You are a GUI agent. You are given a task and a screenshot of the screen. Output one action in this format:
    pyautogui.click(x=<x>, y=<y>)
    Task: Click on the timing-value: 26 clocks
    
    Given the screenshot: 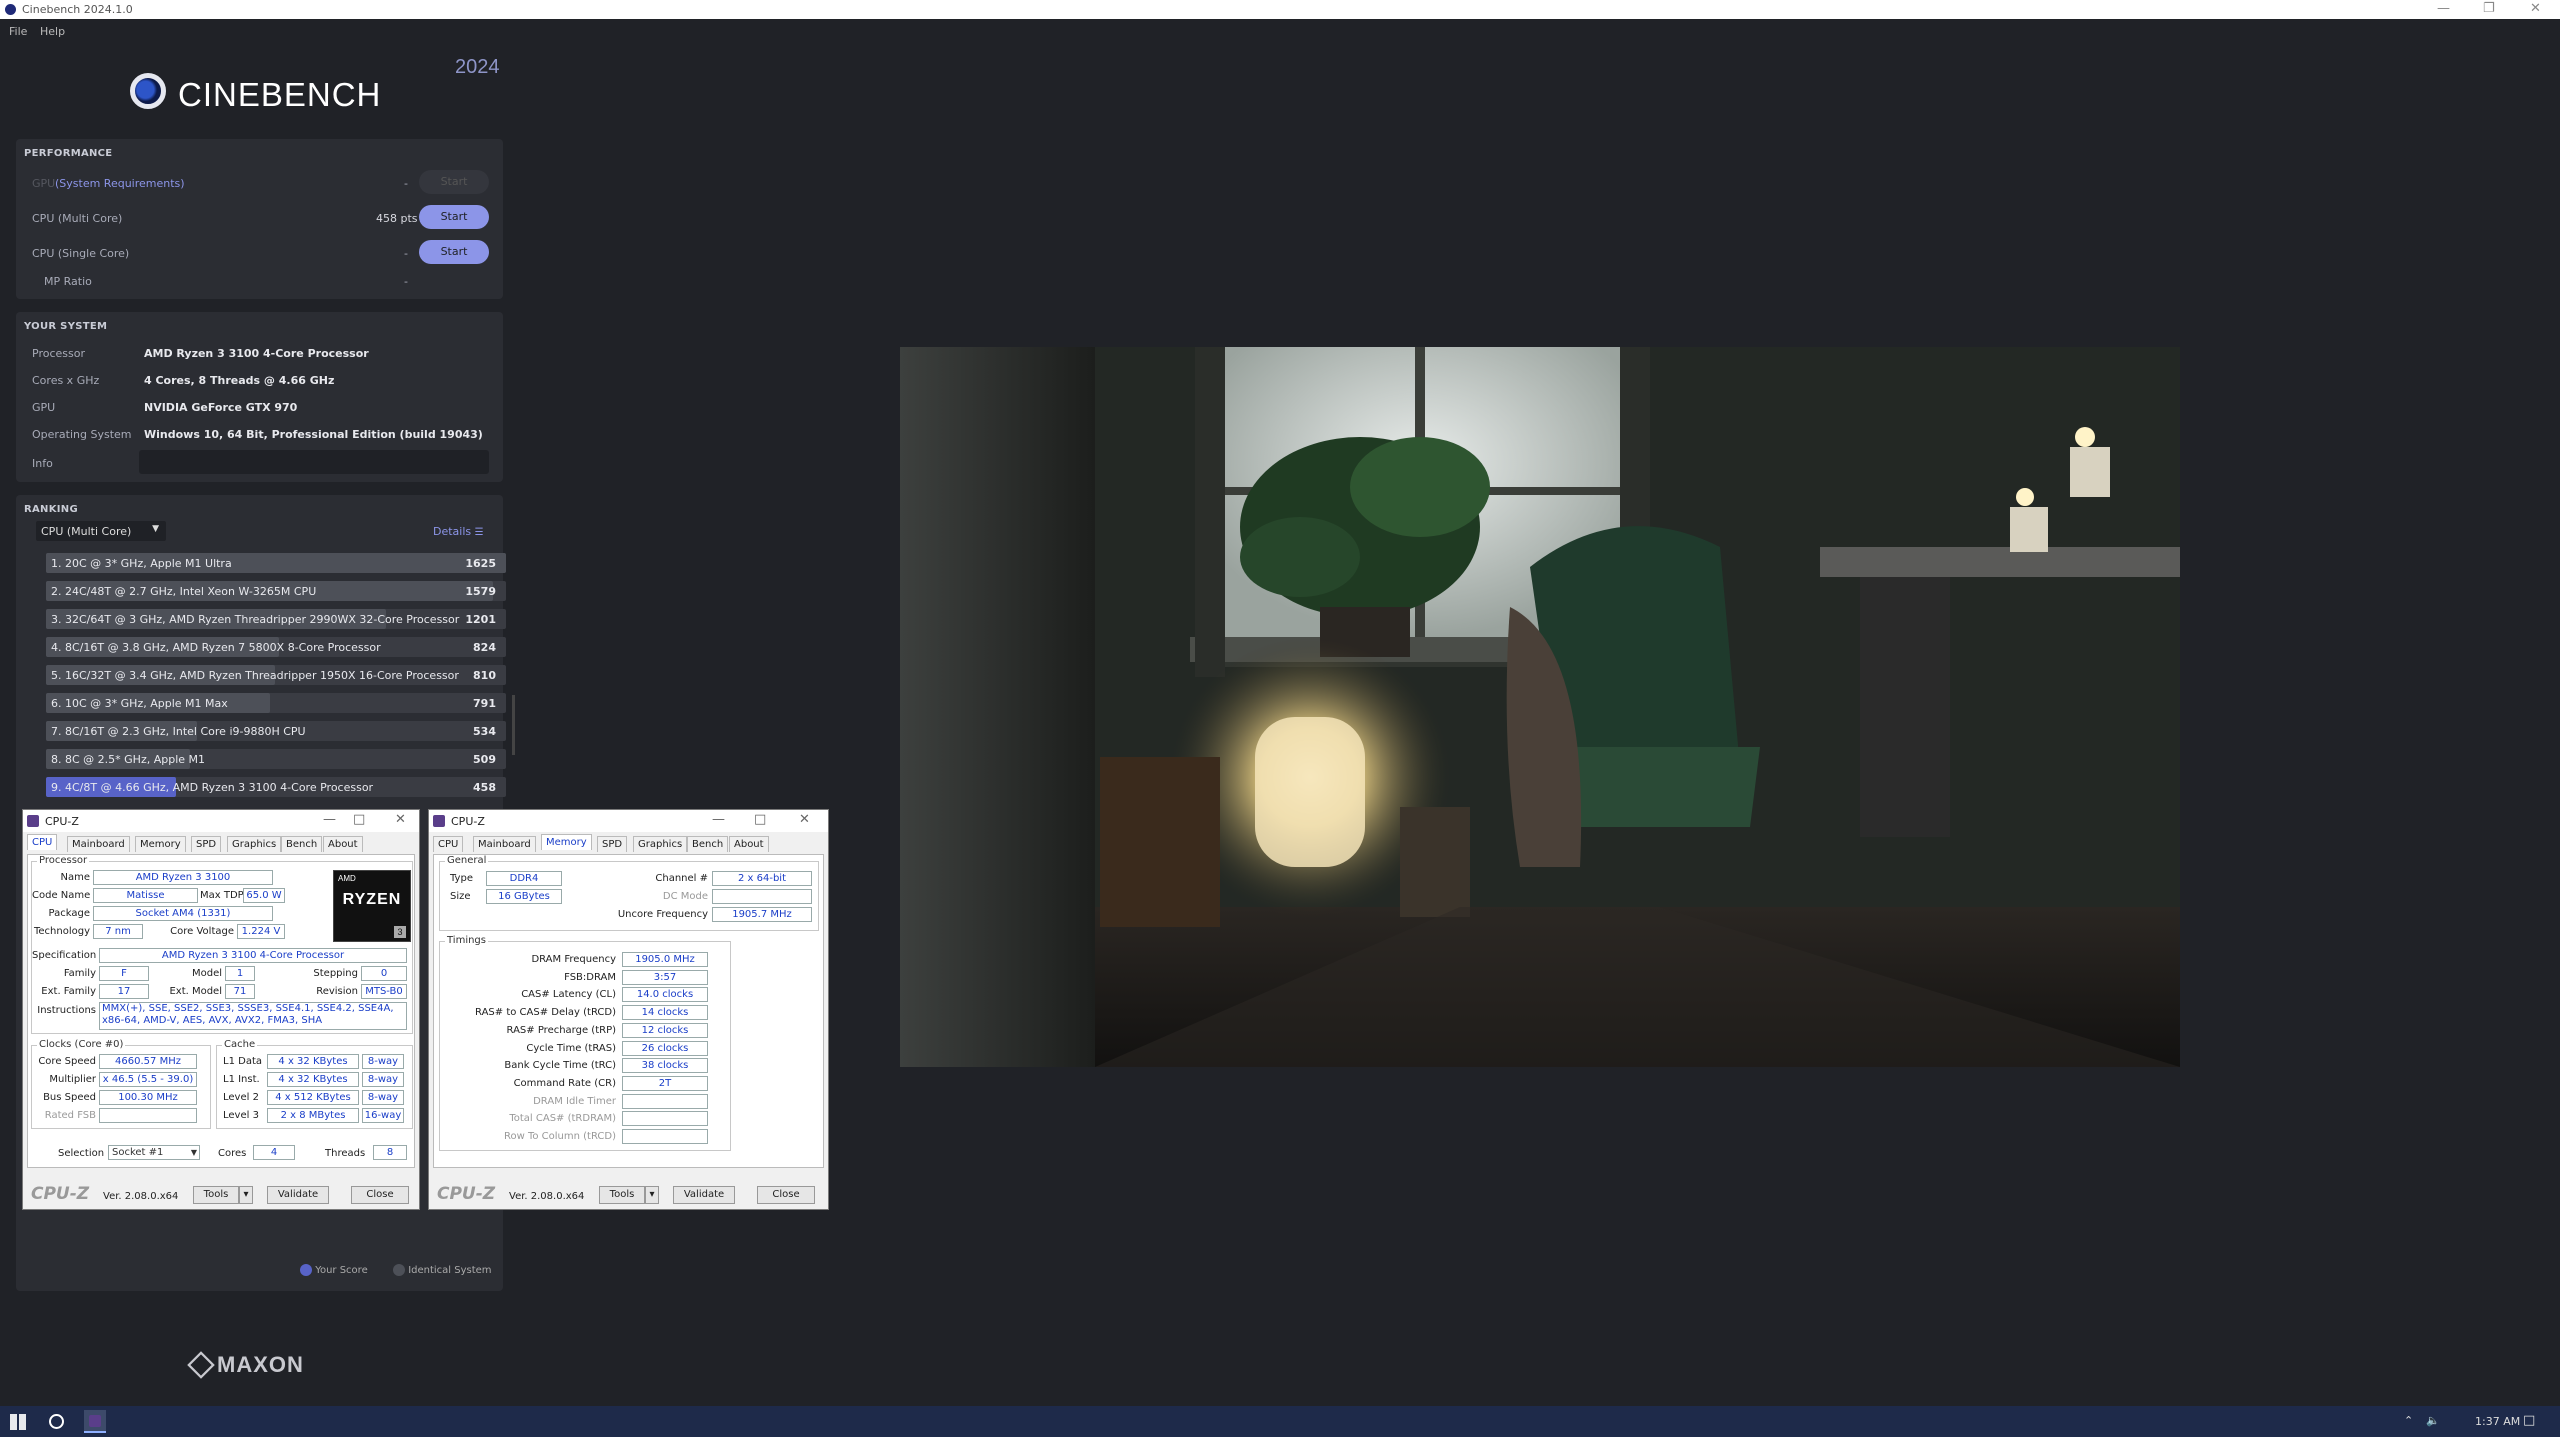 What is the action you would take?
    pyautogui.click(x=665, y=1048)
    